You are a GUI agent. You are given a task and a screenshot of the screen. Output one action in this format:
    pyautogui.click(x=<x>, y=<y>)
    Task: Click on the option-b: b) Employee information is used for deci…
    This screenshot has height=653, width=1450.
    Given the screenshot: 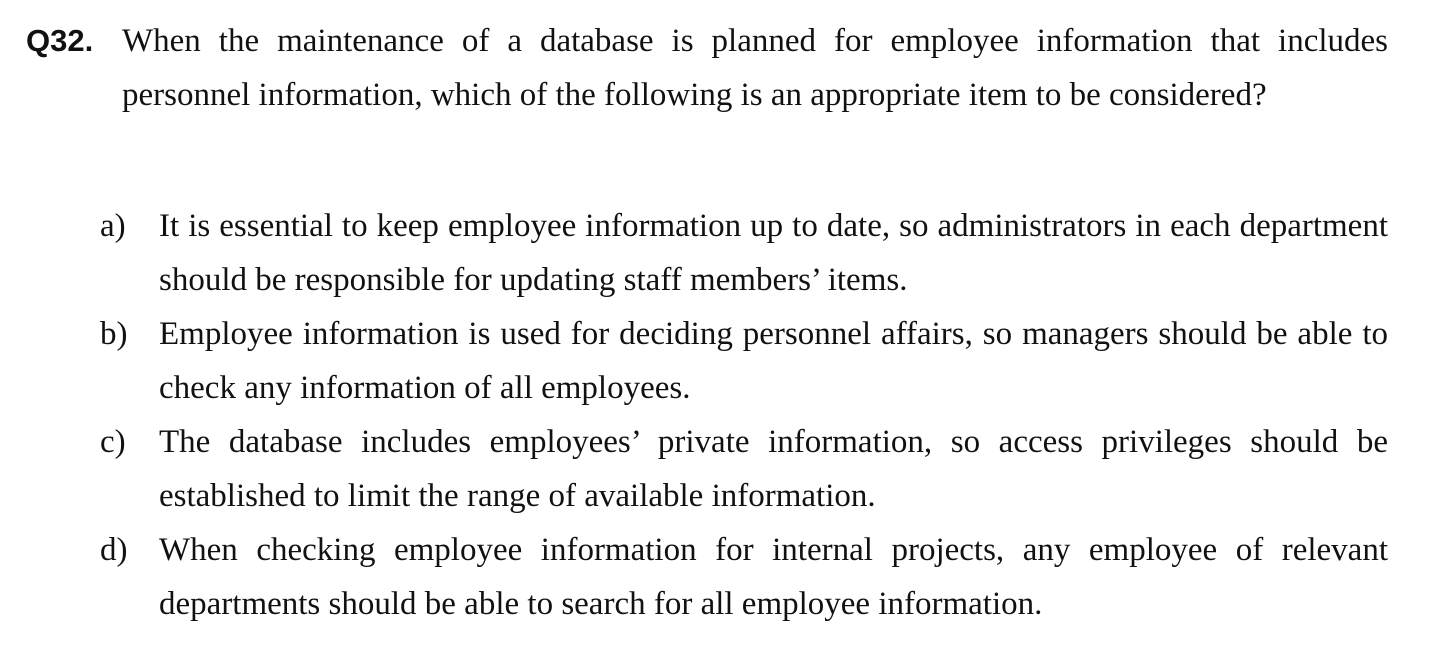 What is the action you would take?
    pyautogui.click(x=744, y=361)
    